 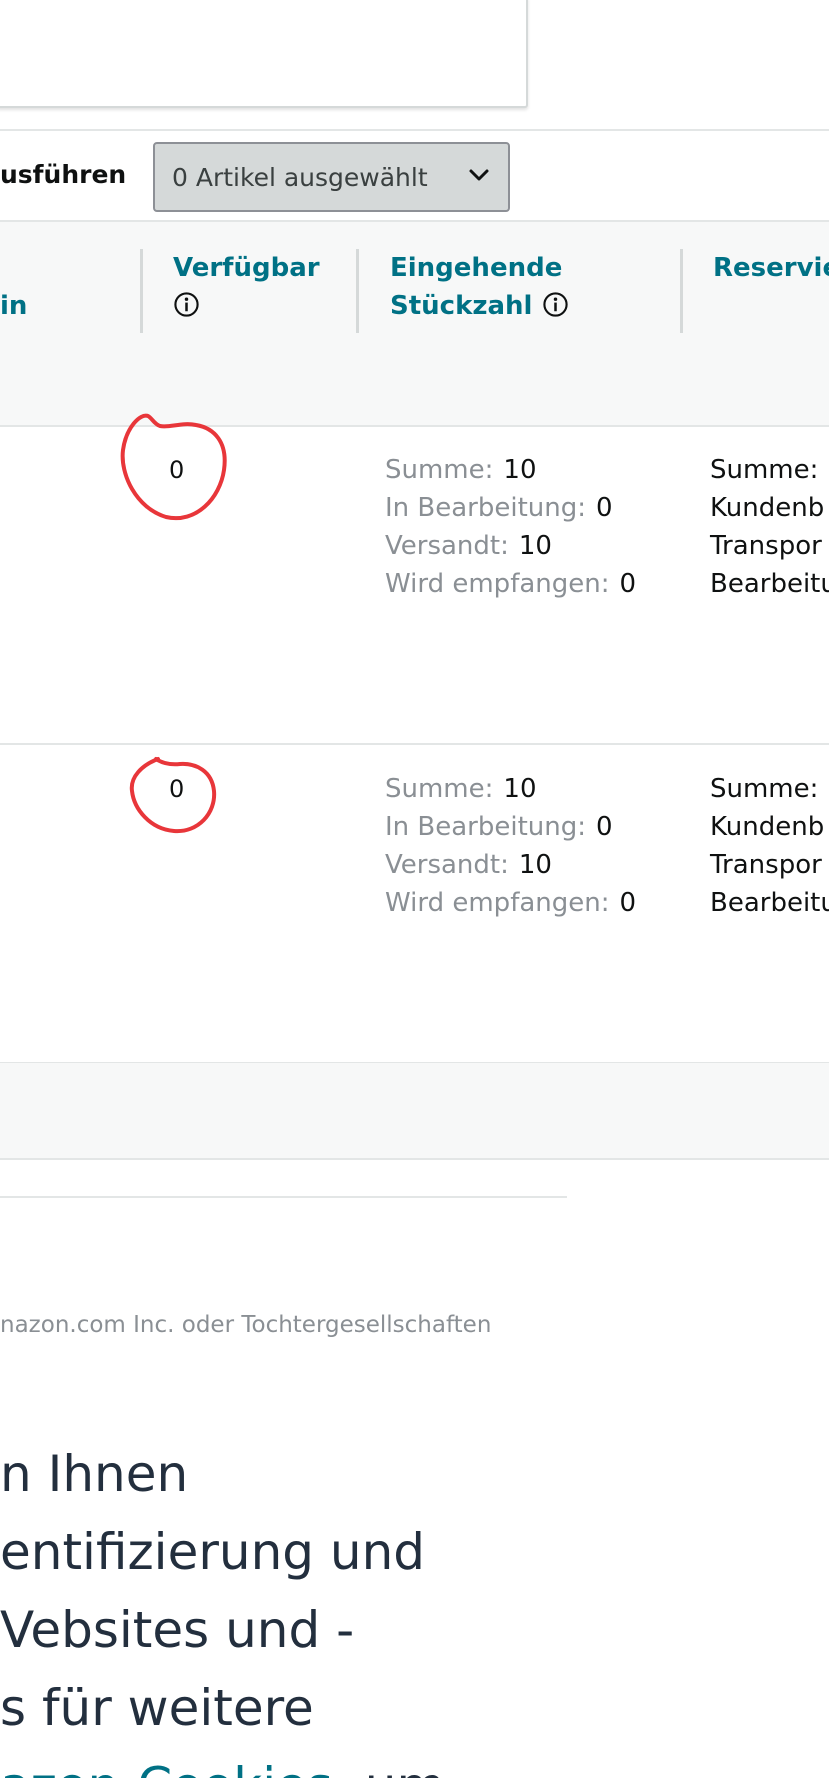 I want to click on bulk-action-select: 0 Artikel ausgewählt, so click(x=331, y=177).